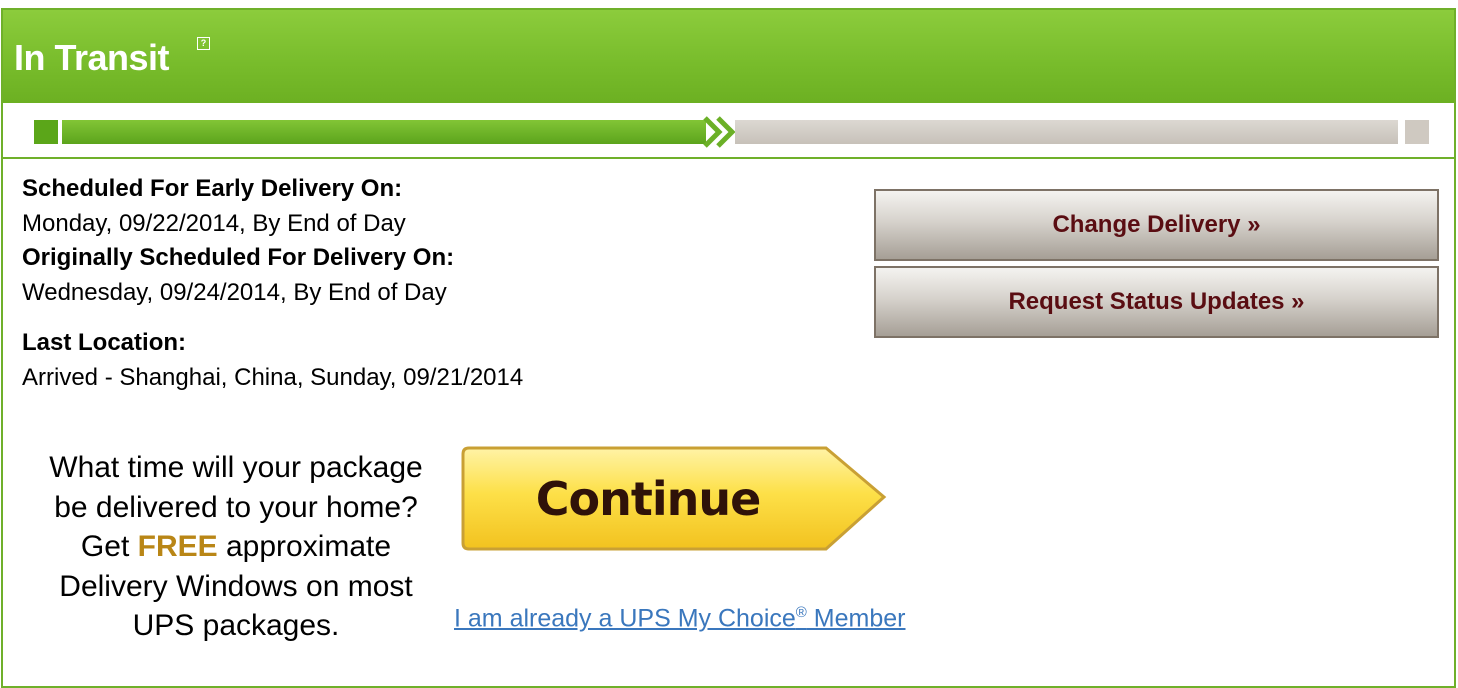 This screenshot has height=688, width=1458. I want to click on progress-bar-completed, so click(384, 132).